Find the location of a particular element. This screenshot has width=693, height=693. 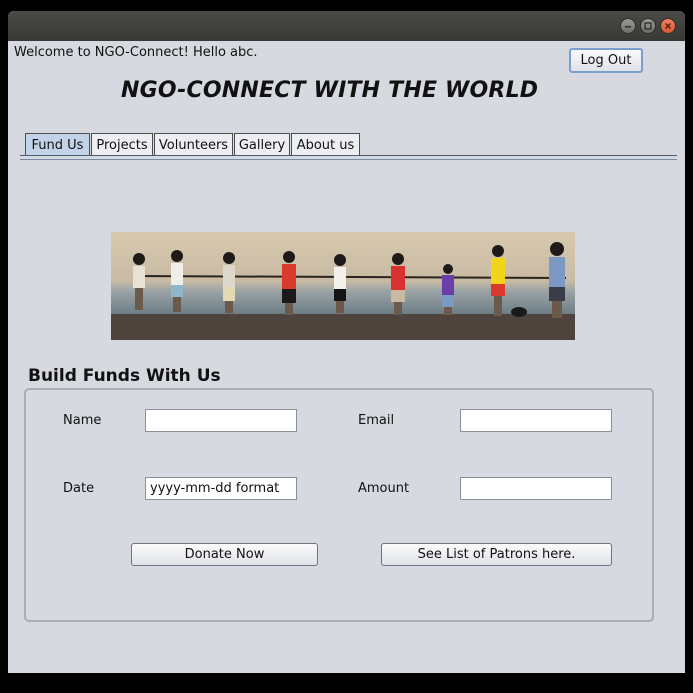

date-field is located at coordinates (221, 488).